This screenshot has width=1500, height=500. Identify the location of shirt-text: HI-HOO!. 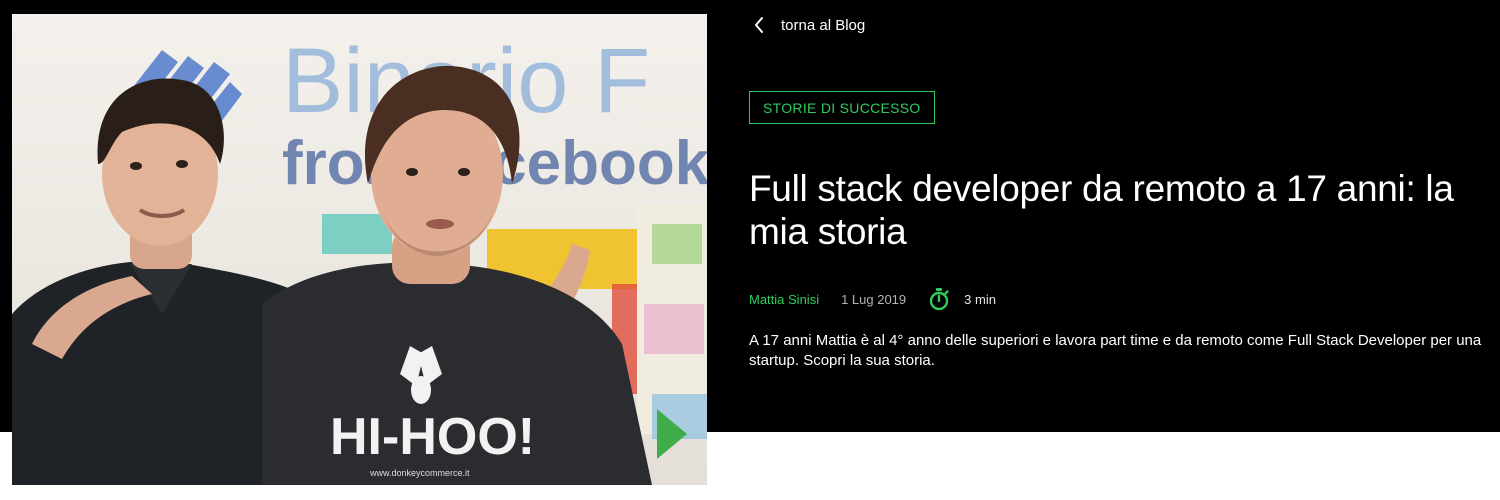
(432, 437).